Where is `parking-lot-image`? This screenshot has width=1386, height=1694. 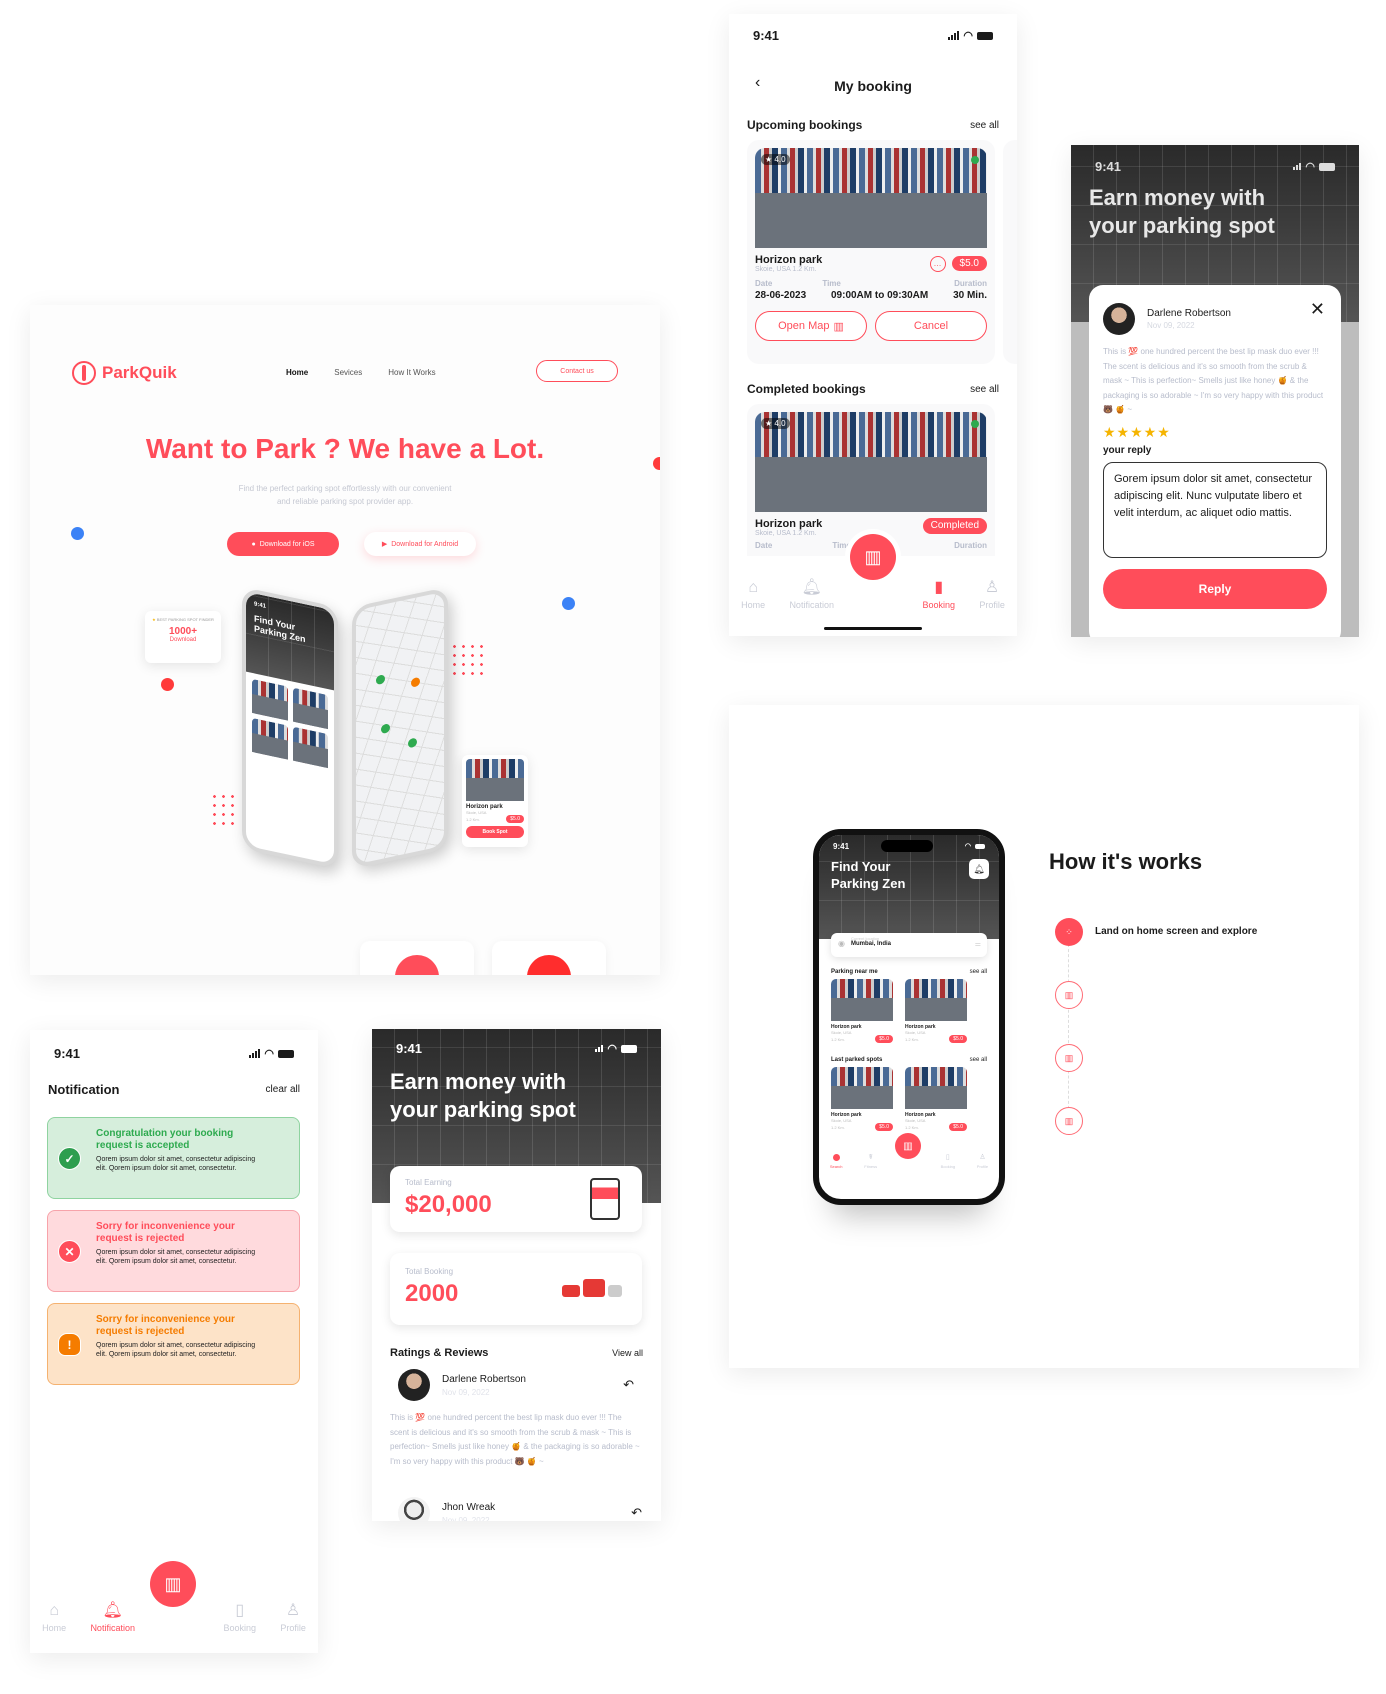
parking-lot-image is located at coordinates (495, 780).